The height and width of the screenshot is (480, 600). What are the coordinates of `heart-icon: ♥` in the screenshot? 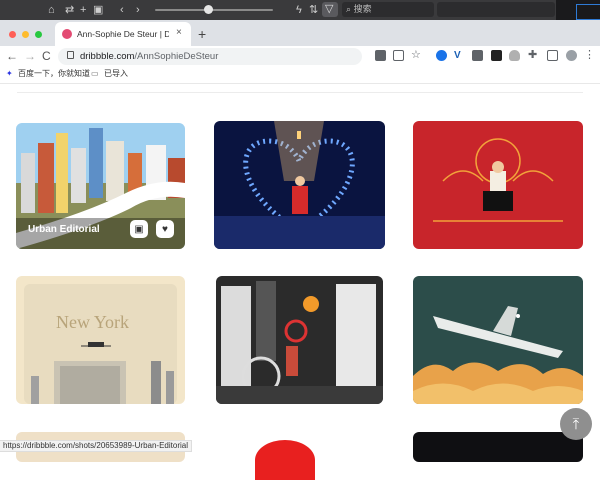 It's located at (165, 229).